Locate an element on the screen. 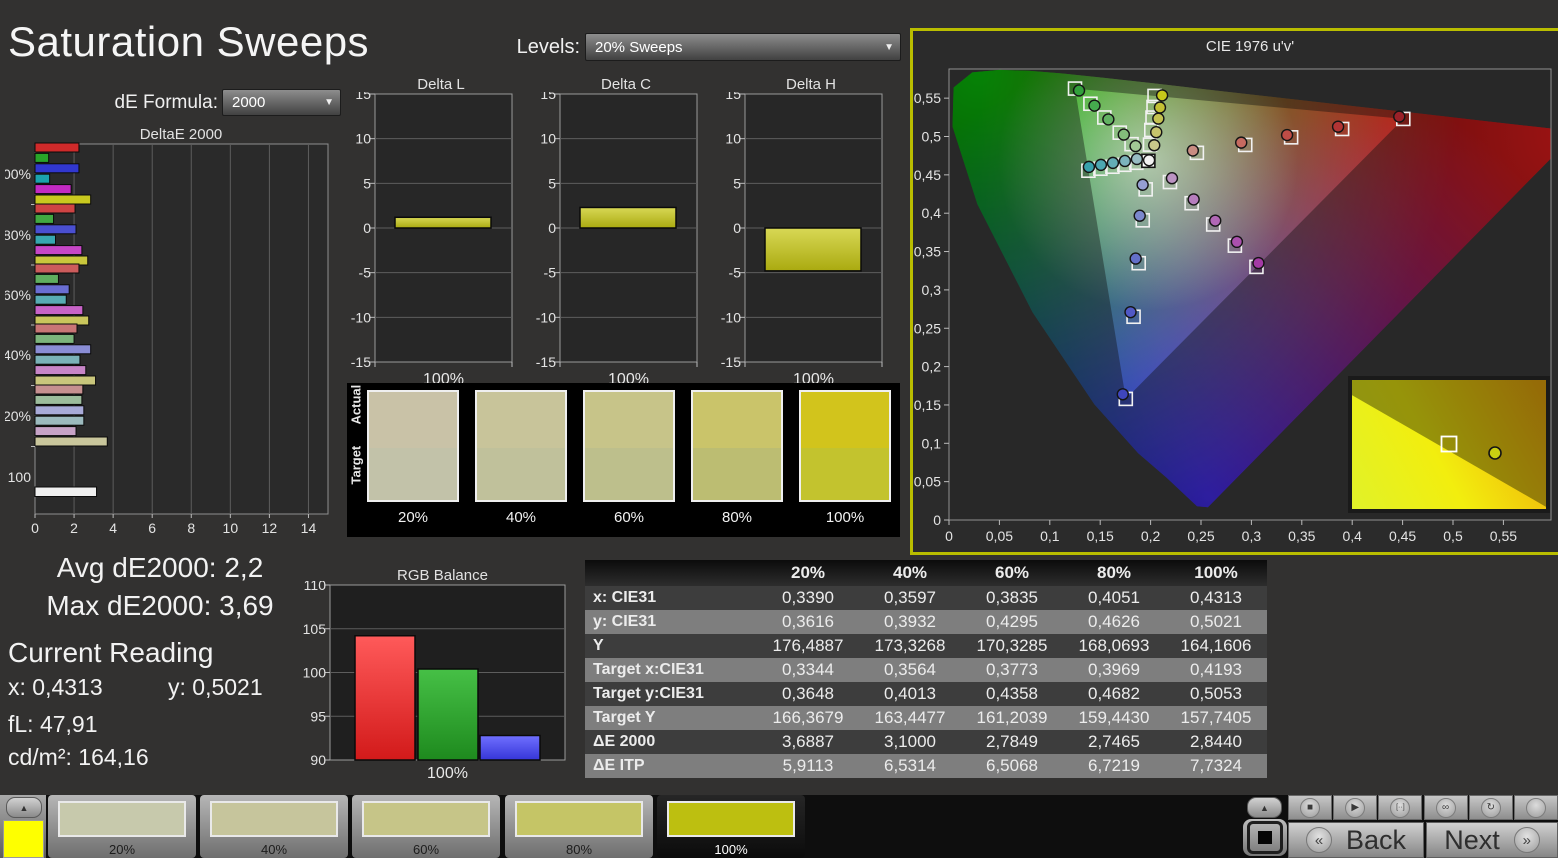 This screenshot has height=858, width=1558. sweep-level-button-100%: 100% is located at coordinates (731, 826).